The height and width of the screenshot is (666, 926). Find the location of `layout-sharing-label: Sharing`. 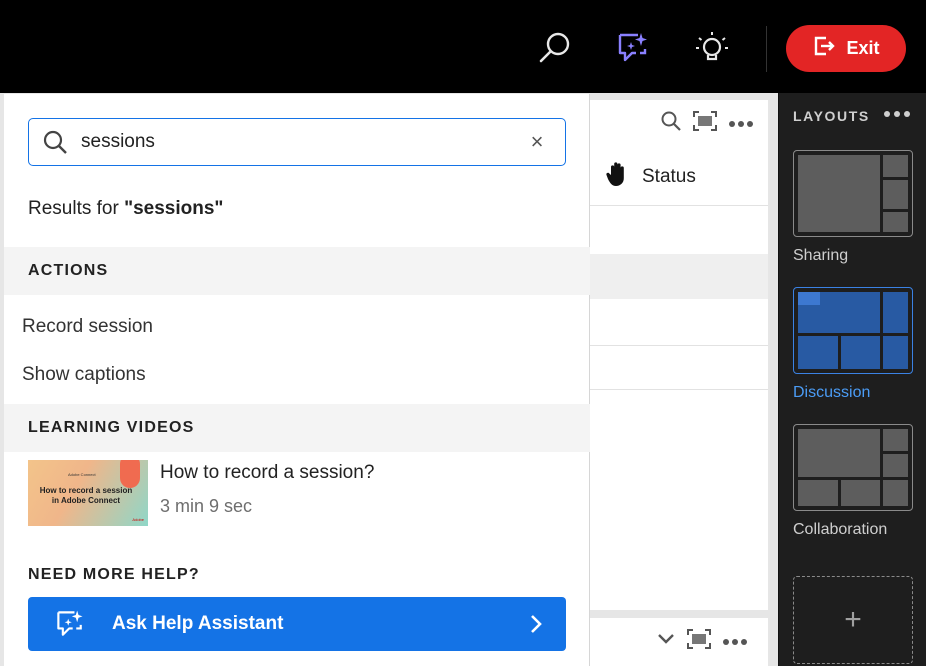

layout-sharing-label: Sharing is located at coordinates (820, 256).